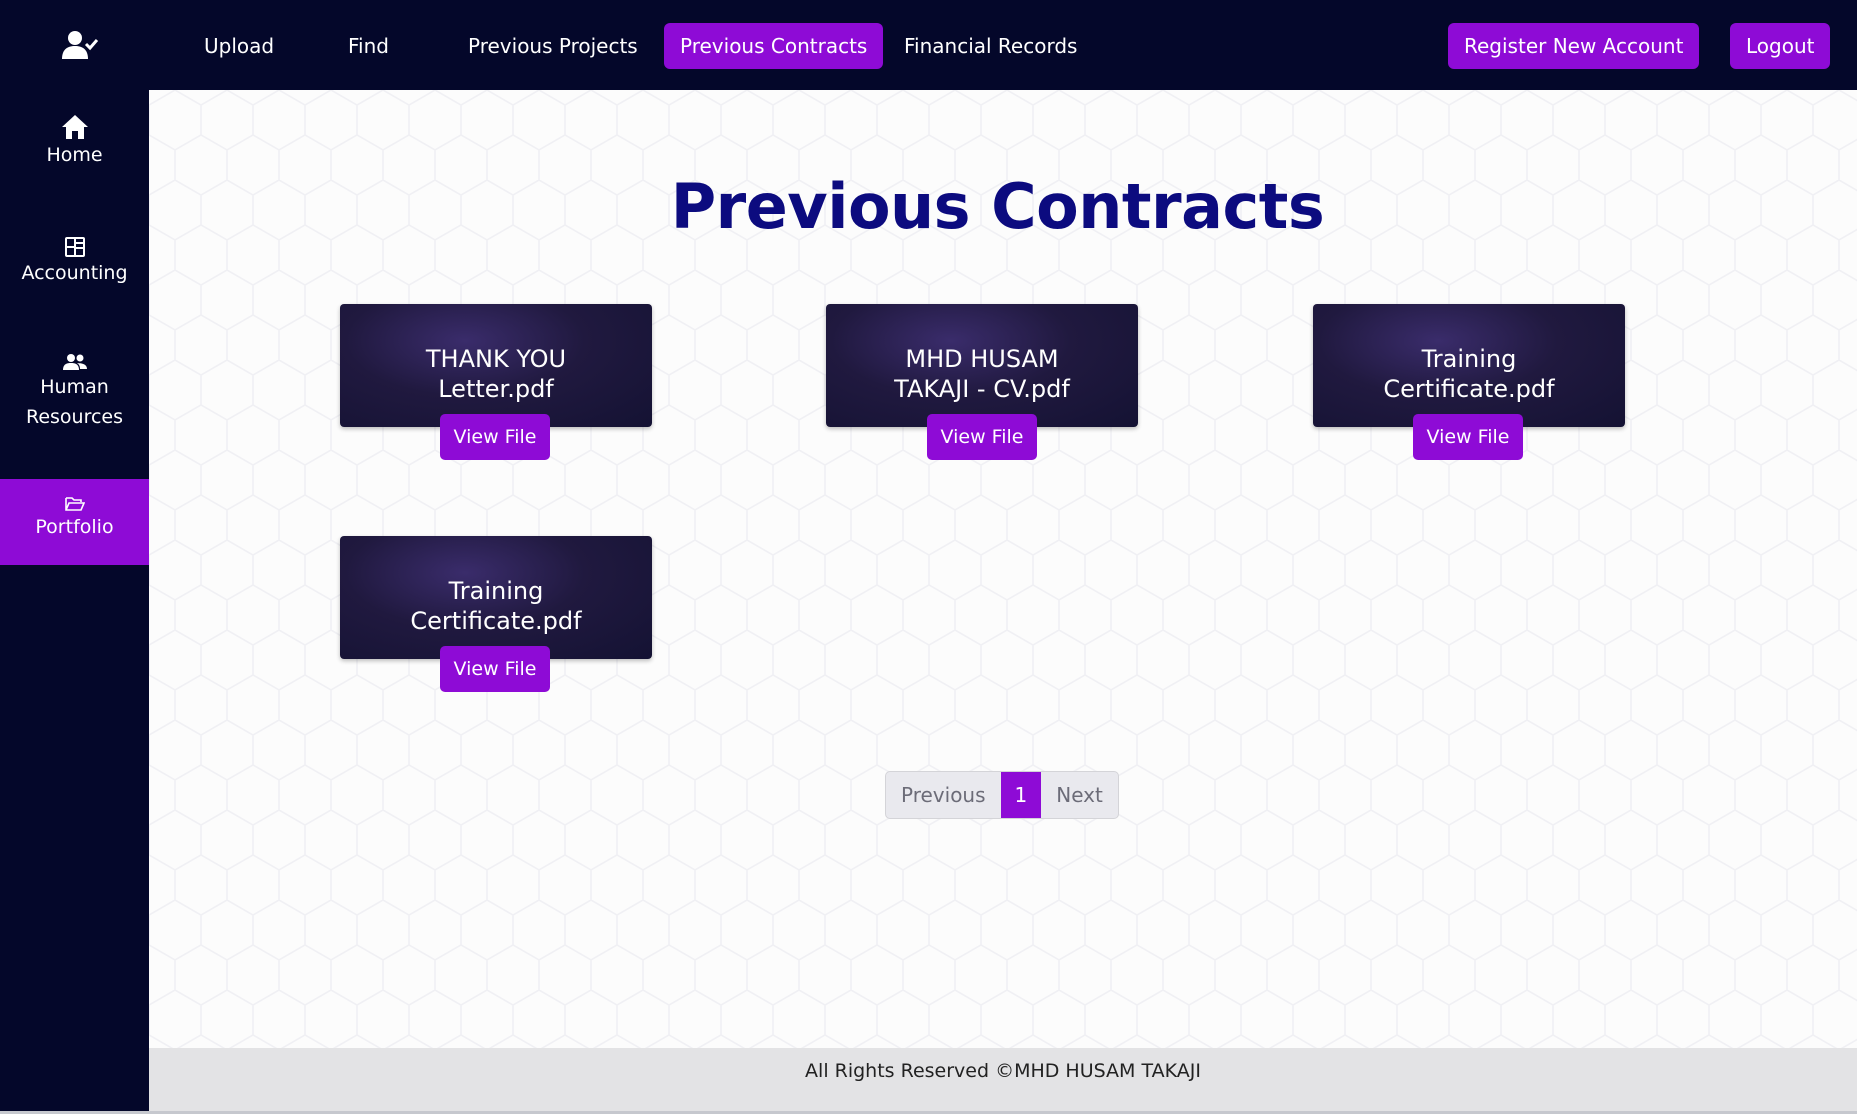 Image resolution: width=1857 pixels, height=1114 pixels. What do you see at coordinates (1021, 795) in the screenshot?
I see `pagination-page-1: 1` at bounding box center [1021, 795].